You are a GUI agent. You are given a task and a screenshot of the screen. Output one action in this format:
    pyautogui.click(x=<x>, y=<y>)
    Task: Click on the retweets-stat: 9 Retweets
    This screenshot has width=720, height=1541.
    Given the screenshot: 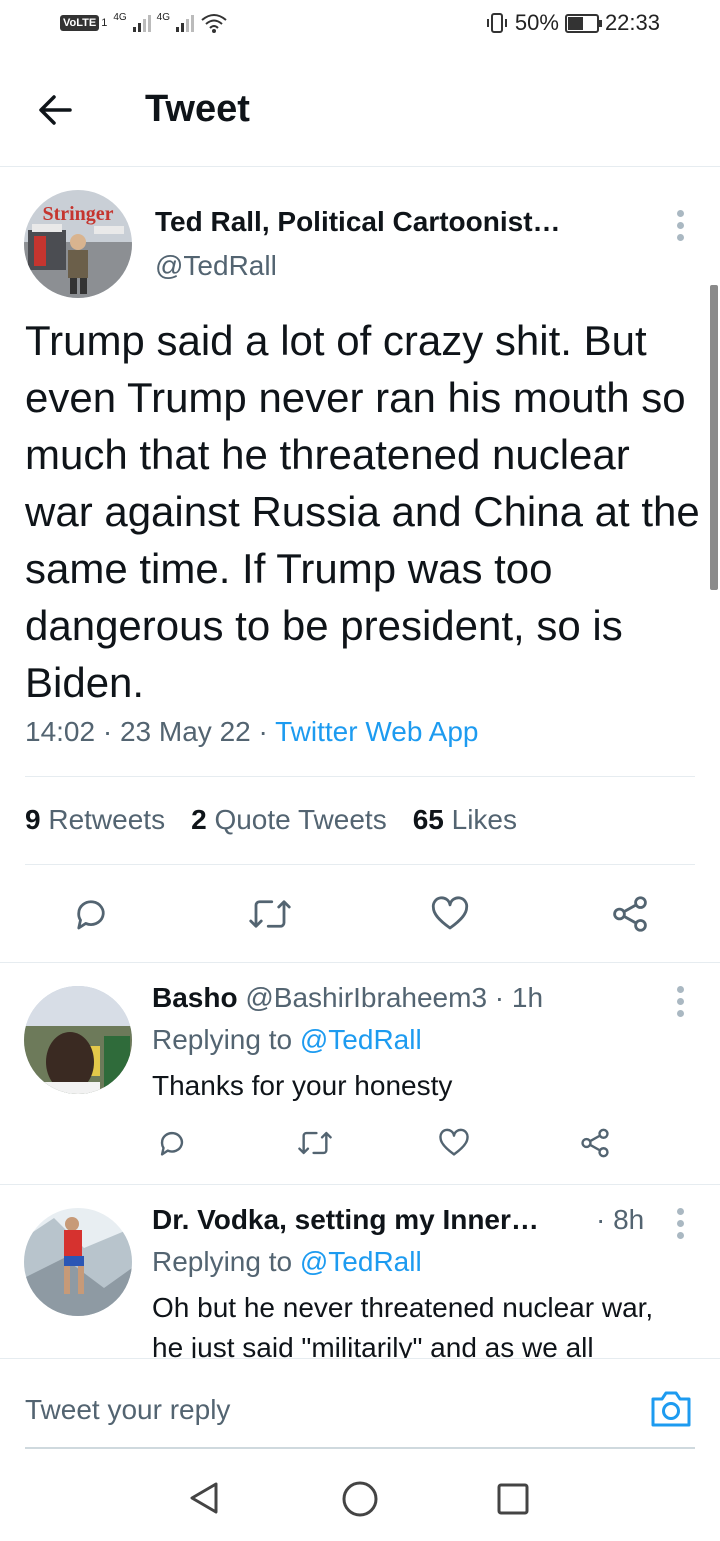 What is the action you would take?
    pyautogui.click(x=95, y=820)
    